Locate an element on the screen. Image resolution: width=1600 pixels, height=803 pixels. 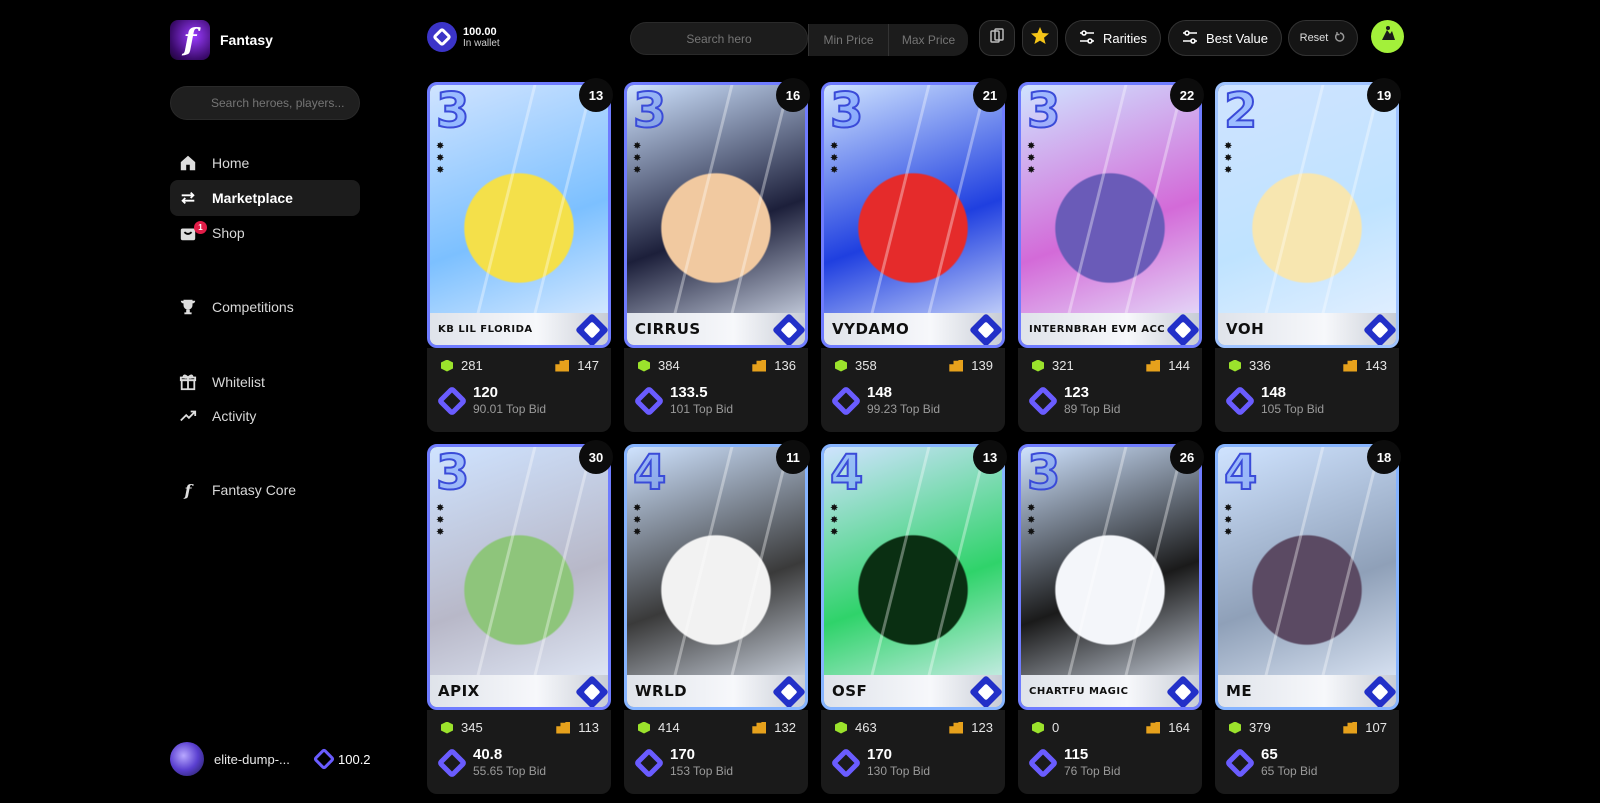
hero-card: 3 ✸ ✸ ✸ Vydamo 21 358 139 is located at coordinates (914, 255).